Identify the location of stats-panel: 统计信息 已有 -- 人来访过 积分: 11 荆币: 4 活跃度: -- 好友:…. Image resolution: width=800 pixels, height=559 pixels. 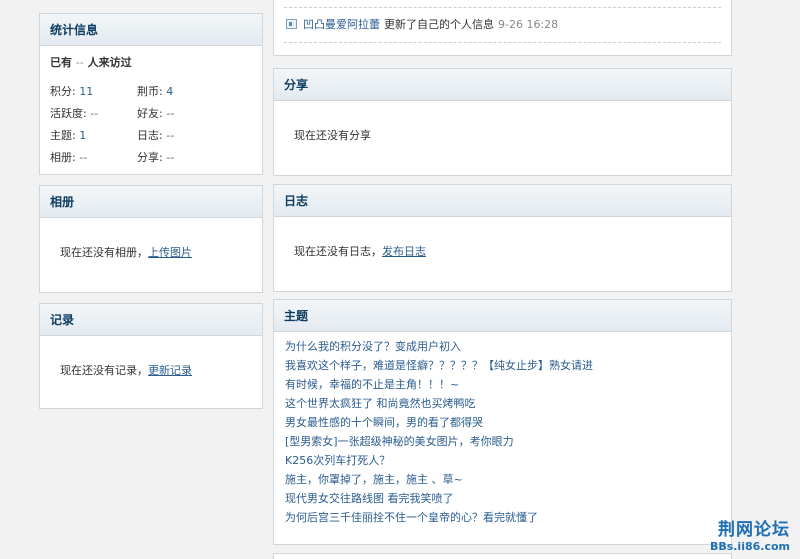
(151, 94).